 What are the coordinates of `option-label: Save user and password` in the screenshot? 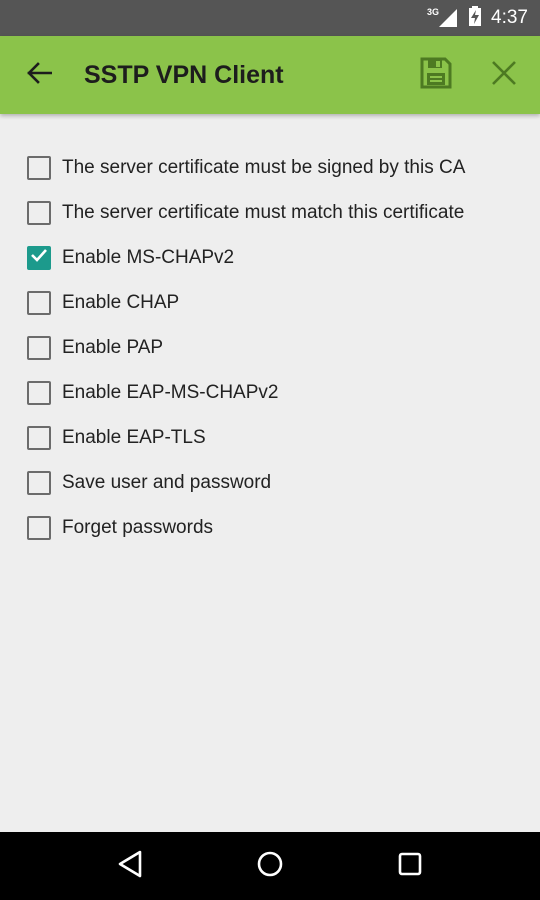 It's located at (167, 482).